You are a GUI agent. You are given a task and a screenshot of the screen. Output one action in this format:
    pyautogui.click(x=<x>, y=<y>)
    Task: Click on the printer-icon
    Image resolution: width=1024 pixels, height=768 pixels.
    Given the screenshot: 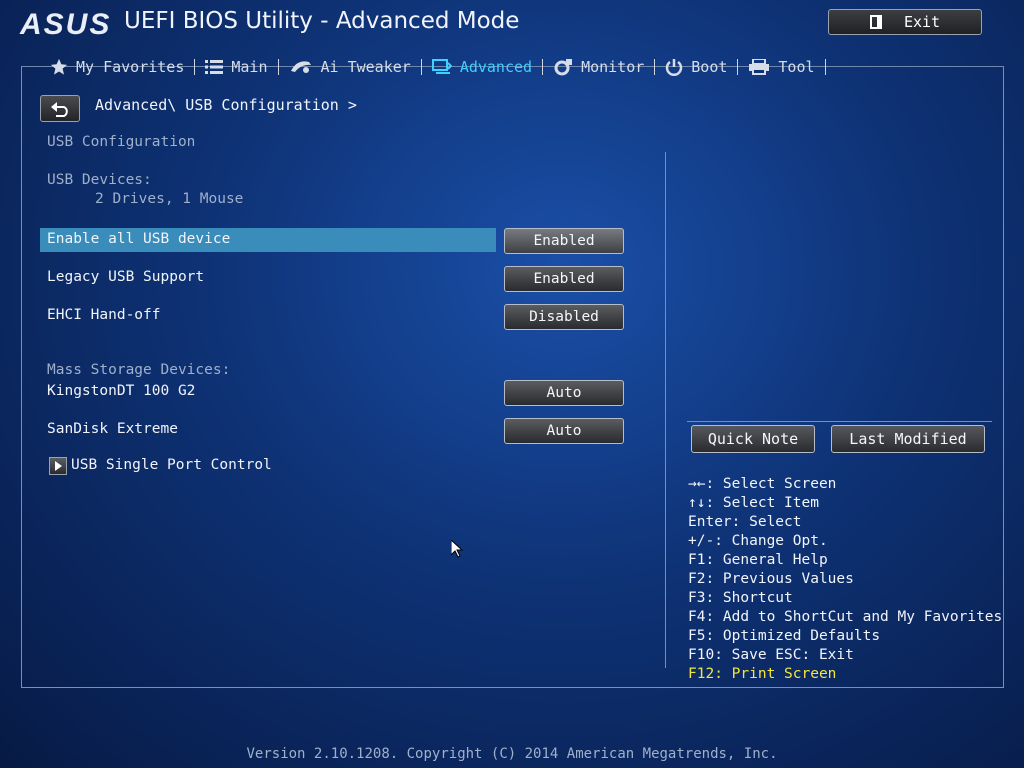 What is the action you would take?
    pyautogui.click(x=759, y=67)
    